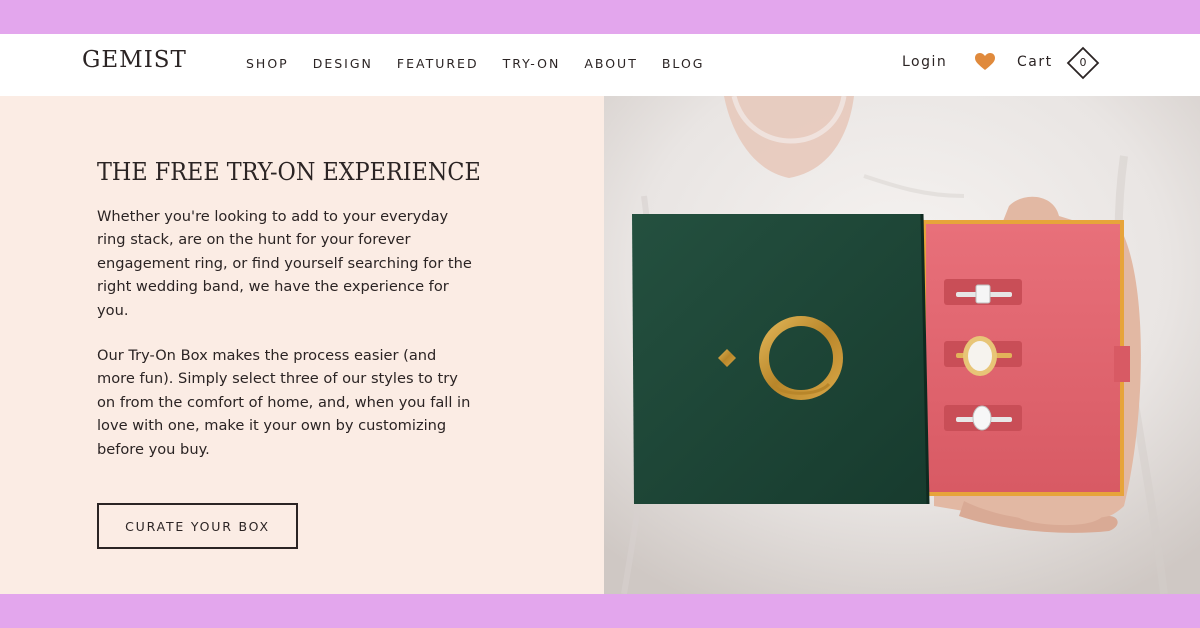 This screenshot has height=628, width=1200. What do you see at coordinates (343, 63) in the screenshot?
I see `nav-design: DESIGN` at bounding box center [343, 63].